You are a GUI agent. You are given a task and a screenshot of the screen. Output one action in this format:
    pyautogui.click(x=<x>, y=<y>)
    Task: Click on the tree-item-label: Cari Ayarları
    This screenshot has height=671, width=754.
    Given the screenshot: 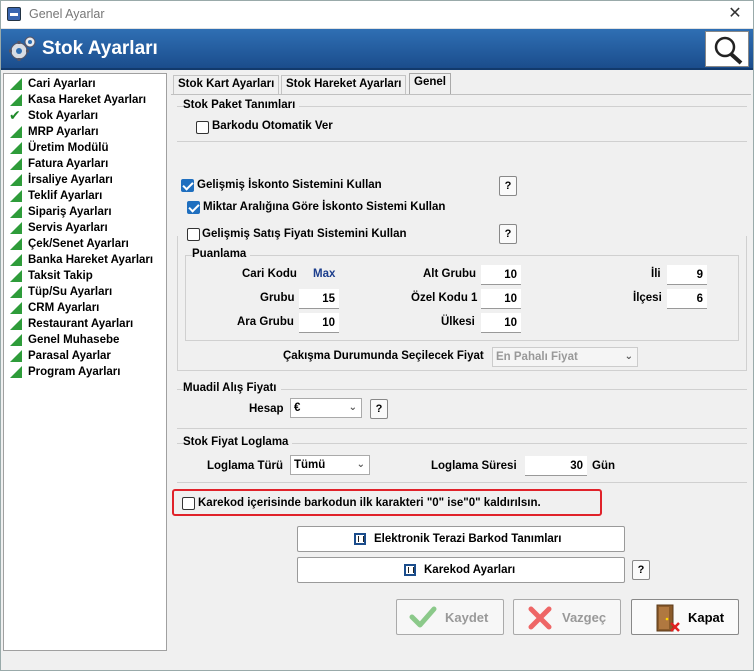 What is the action you would take?
    pyautogui.click(x=62, y=84)
    